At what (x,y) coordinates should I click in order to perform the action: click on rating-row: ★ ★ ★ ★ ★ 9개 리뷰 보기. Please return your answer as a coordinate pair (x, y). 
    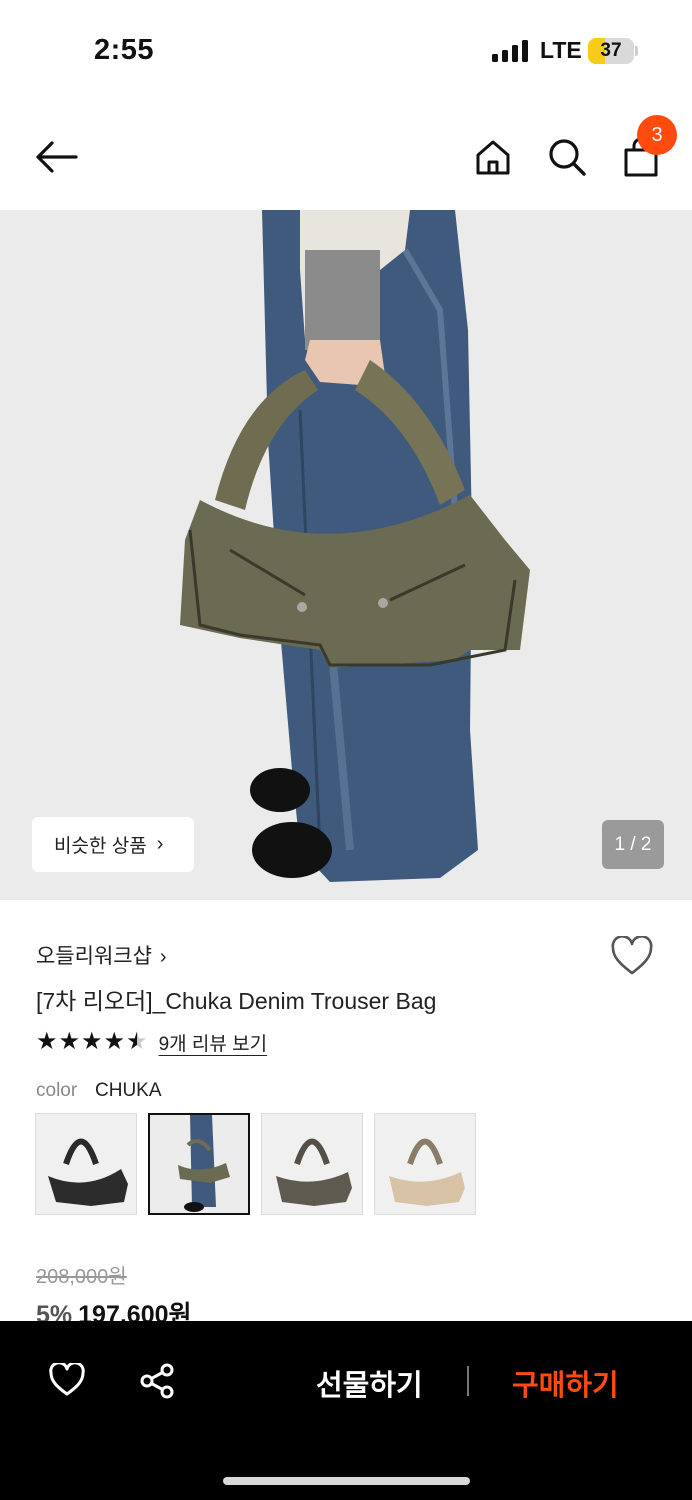
    Looking at the image, I should click on (151, 1042).